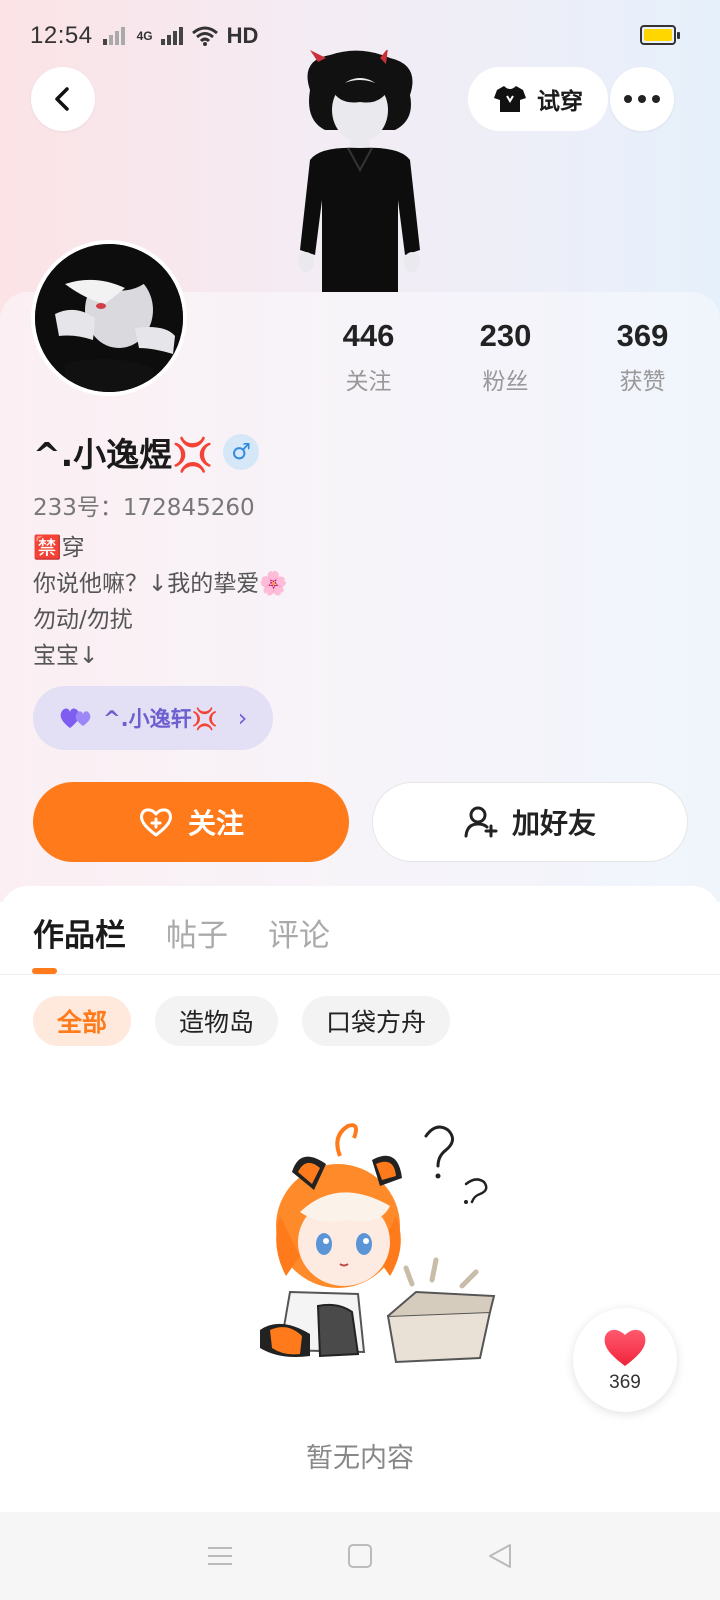  What do you see at coordinates (625, 1382) in the screenshot?
I see `like-count: 369` at bounding box center [625, 1382].